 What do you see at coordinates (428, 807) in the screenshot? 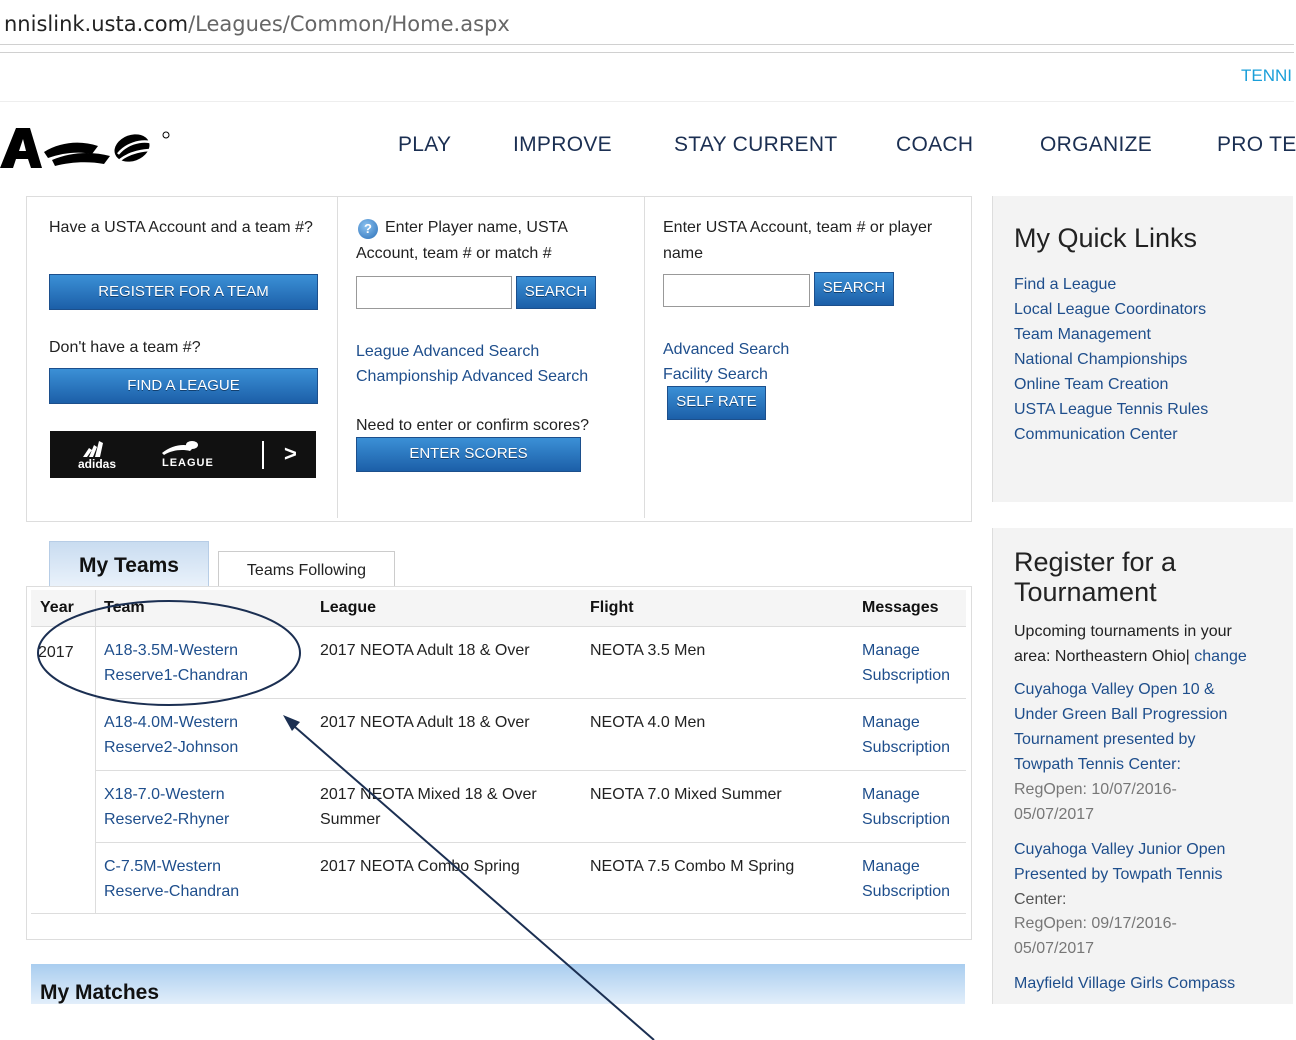
I see `league-cell: 2017 NEOTA Mixed 18 & Over Summer` at bounding box center [428, 807].